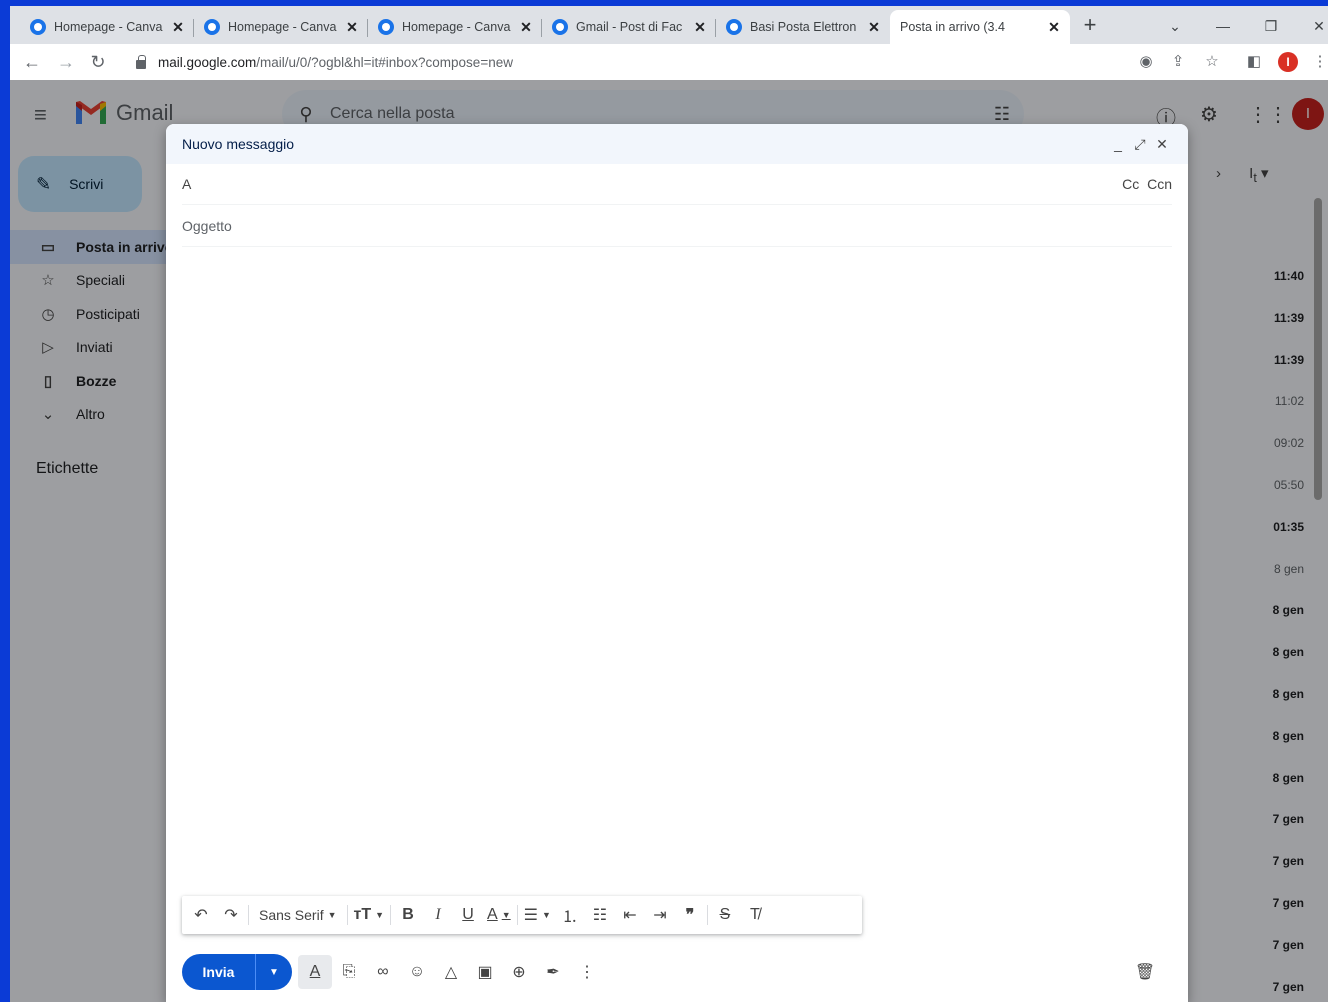 This screenshot has height=1002, width=1328. What do you see at coordinates (1178, 62) in the screenshot?
I see `share-icon: ⇪` at bounding box center [1178, 62].